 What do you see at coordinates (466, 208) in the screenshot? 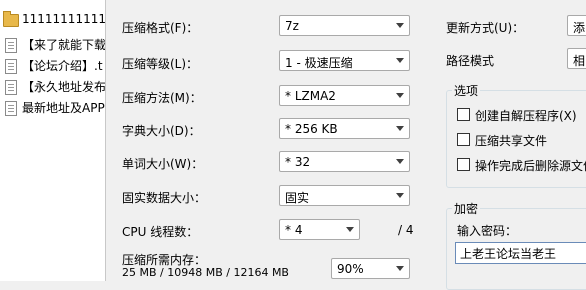
I see `encryption-group-title: 加密` at bounding box center [466, 208].